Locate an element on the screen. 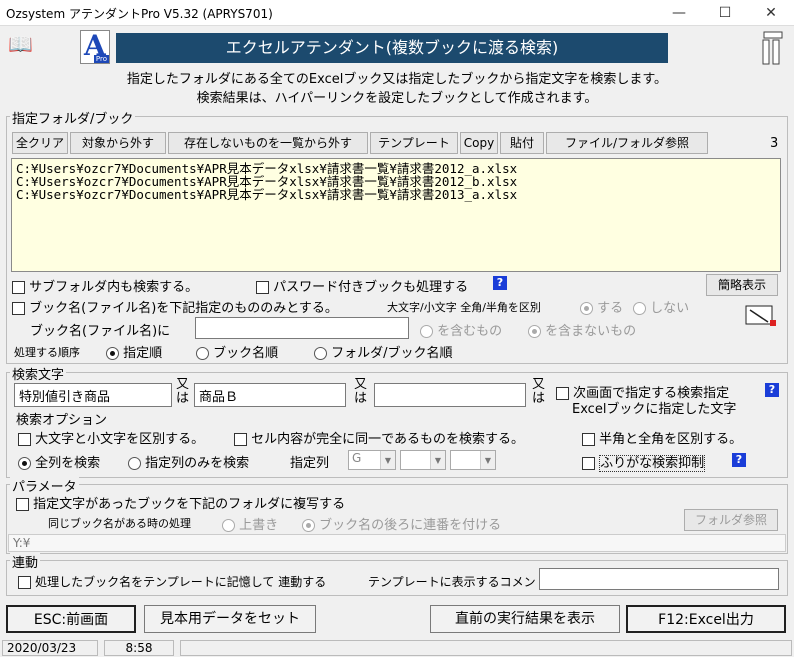 The width and height of the screenshot is (794, 657). remember-row: 処理したブック名をテンプレートに記憶して 連動する is located at coordinates (172, 581).